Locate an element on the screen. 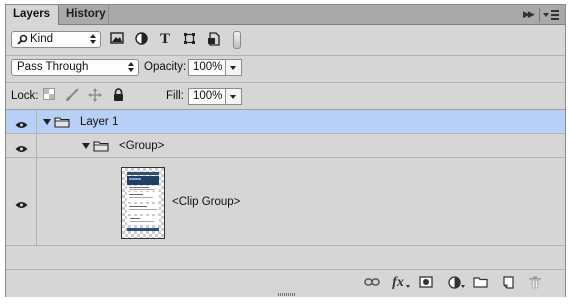 This screenshot has height=305, width=569. blend-row: Pass Through Opacity: 100% is located at coordinates (285, 69).